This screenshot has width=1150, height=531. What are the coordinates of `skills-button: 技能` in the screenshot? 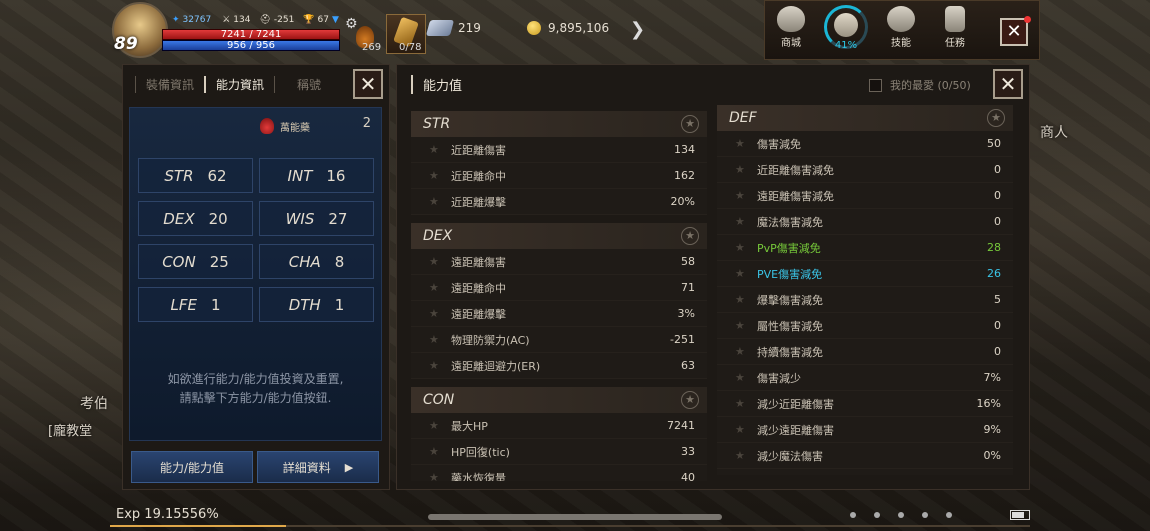 It's located at (901, 31).